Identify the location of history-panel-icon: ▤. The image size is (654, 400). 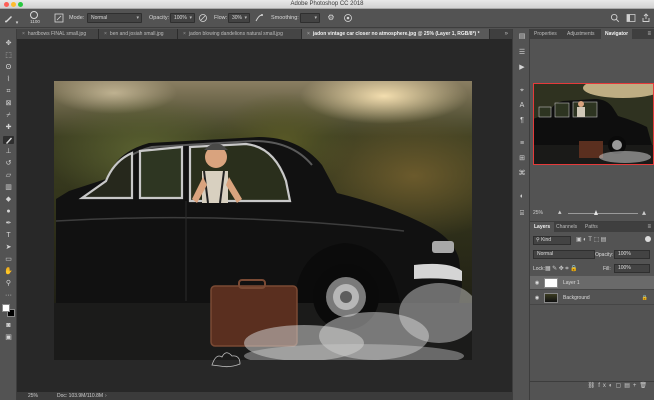
(522, 37).